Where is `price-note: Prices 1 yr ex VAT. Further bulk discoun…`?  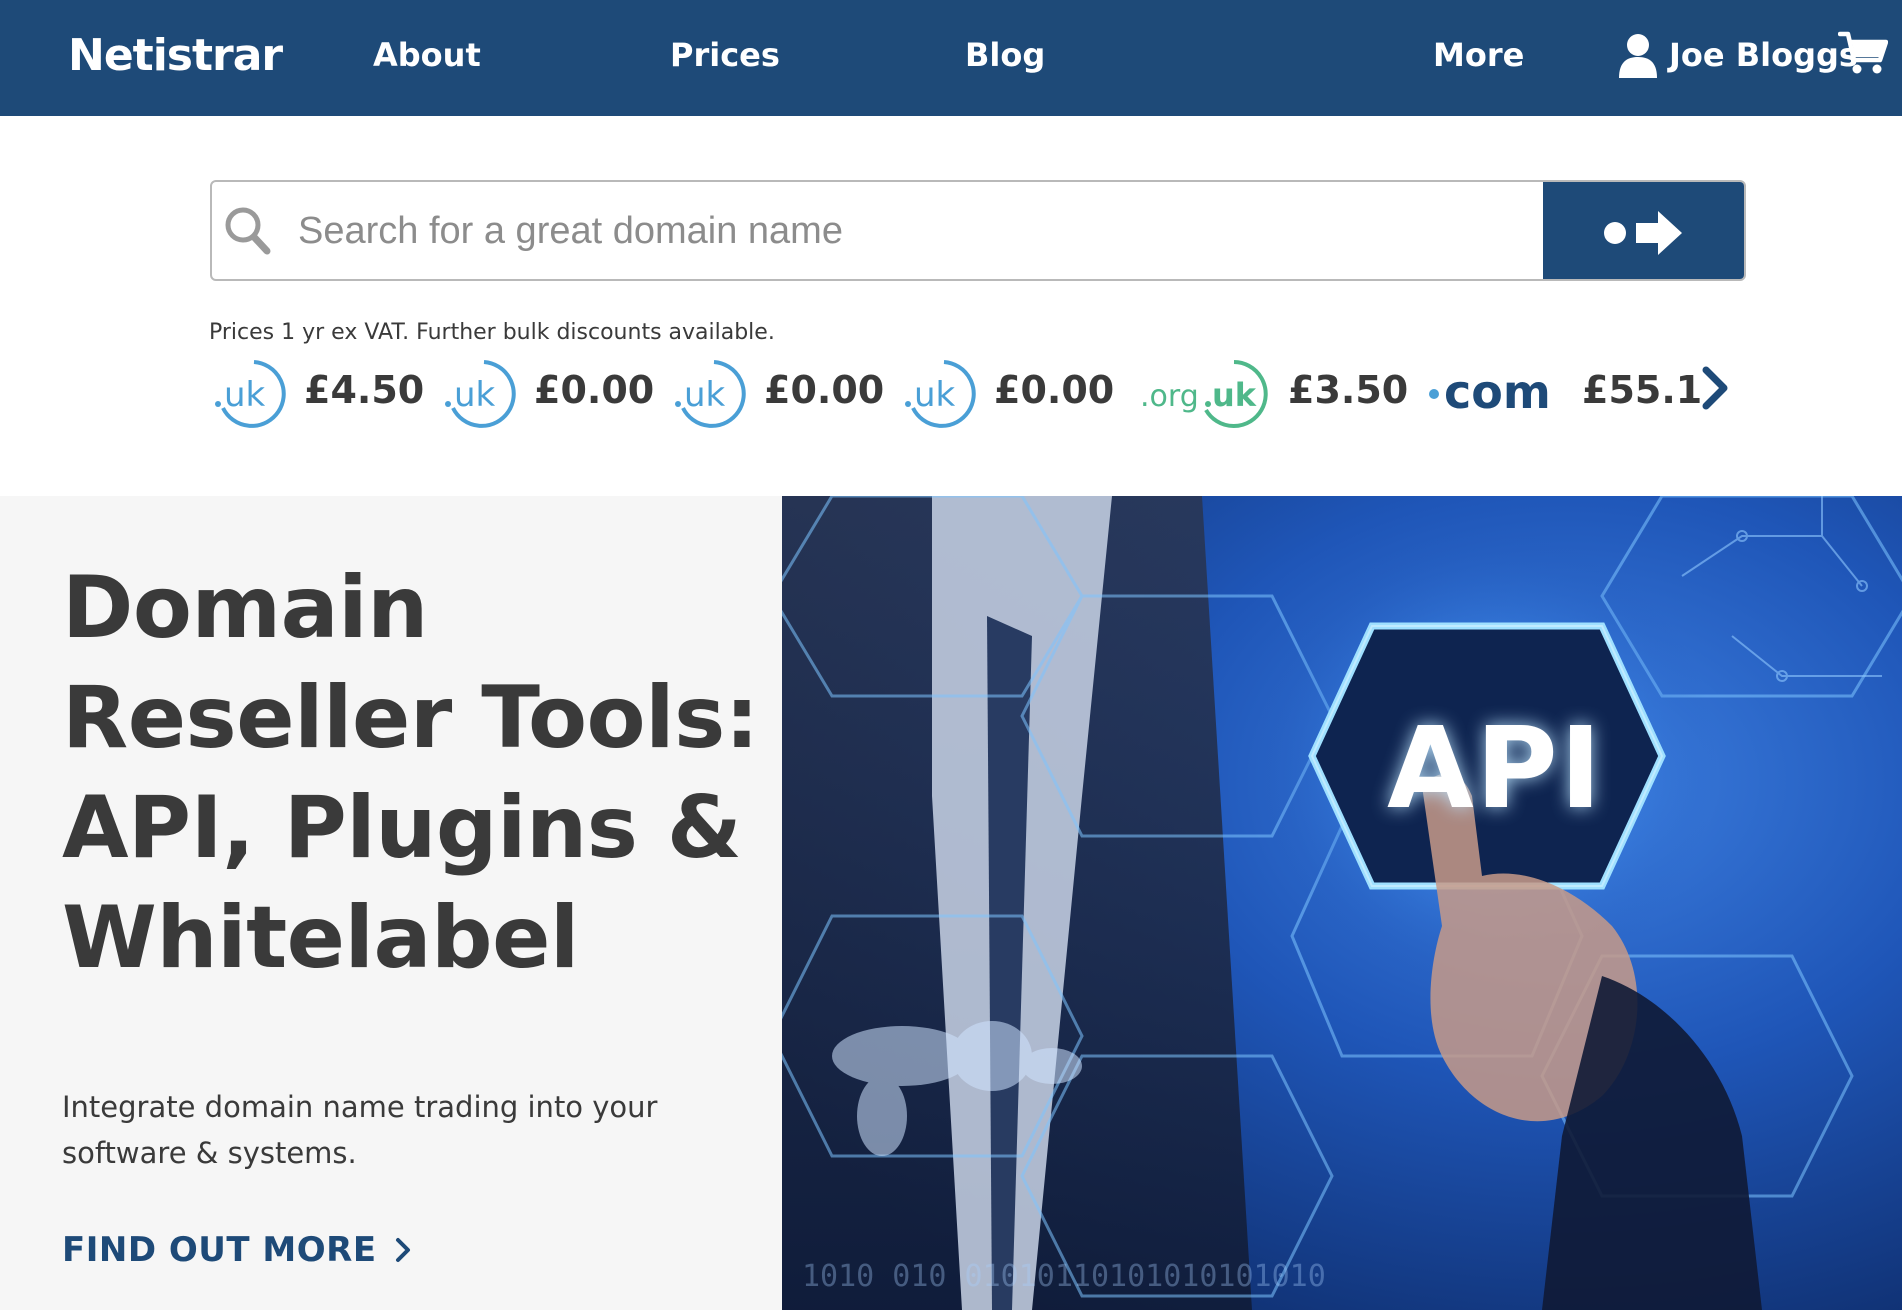
price-note: Prices 1 yr ex VAT. Further bulk discoun… is located at coordinates (492, 332).